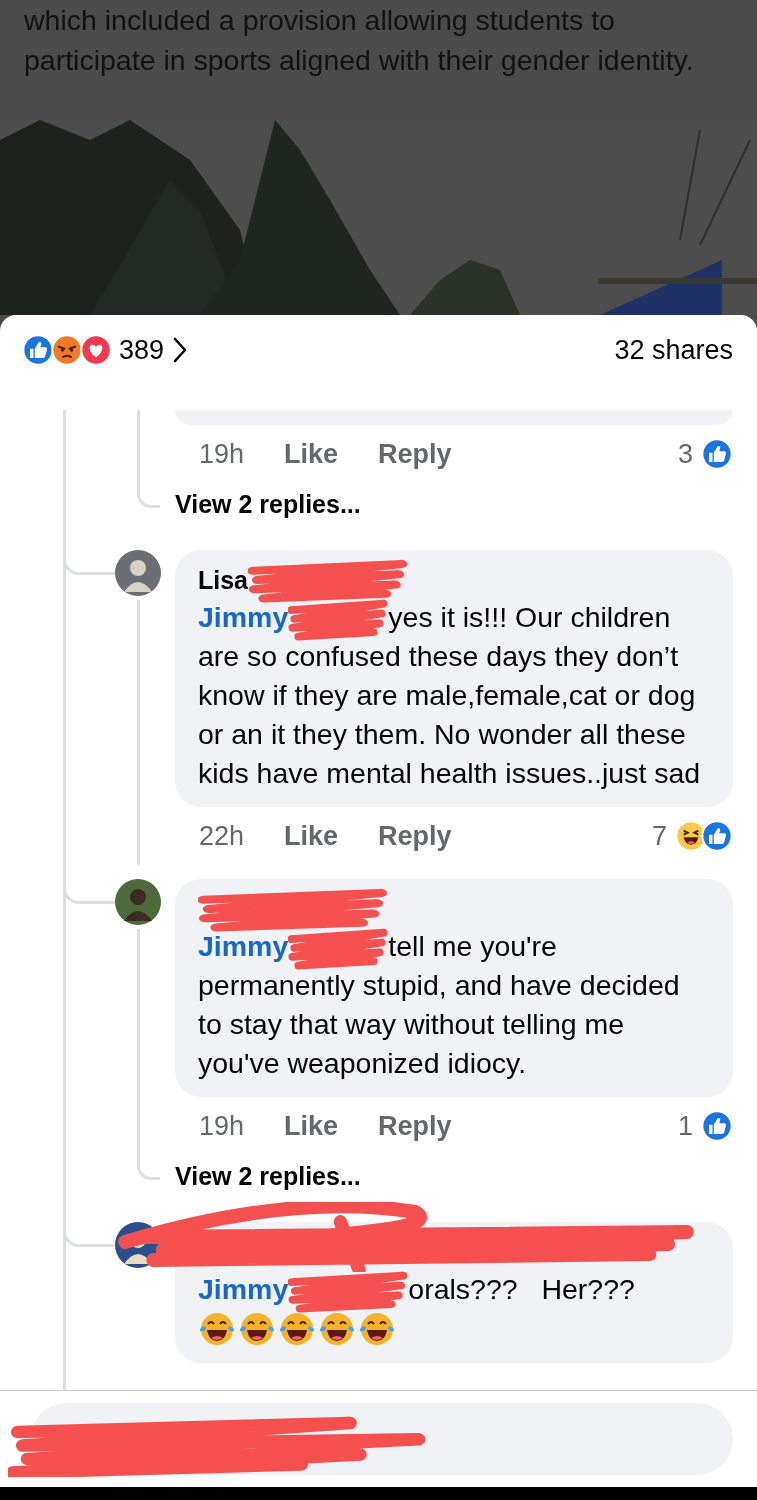 The height and width of the screenshot is (1500, 757). What do you see at coordinates (180, 350) in the screenshot?
I see `chevron-right-icon` at bounding box center [180, 350].